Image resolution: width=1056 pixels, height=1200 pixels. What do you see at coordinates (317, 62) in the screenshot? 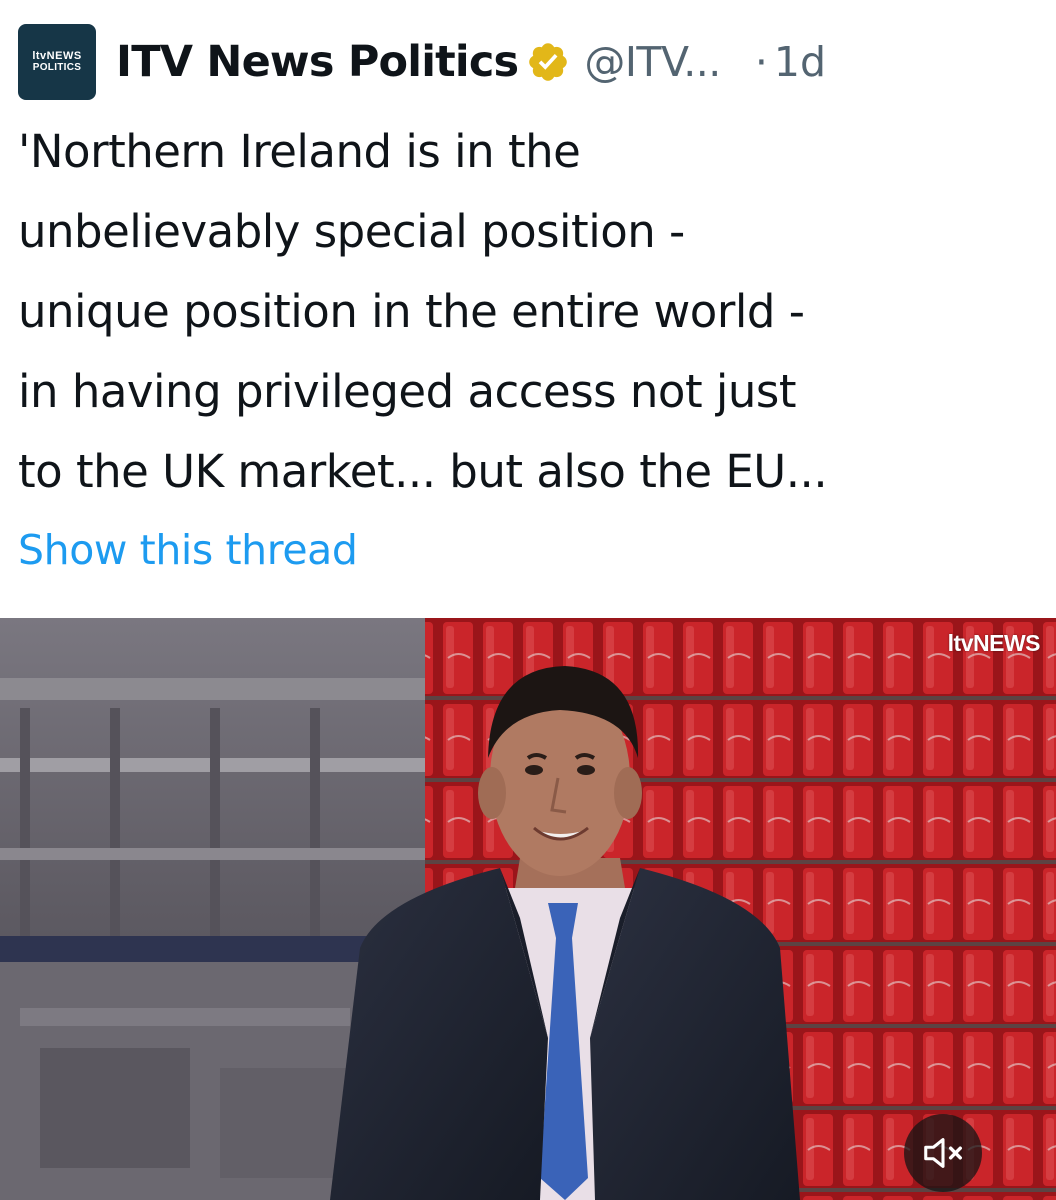
I see `display-name: ITV News Politics` at bounding box center [317, 62].